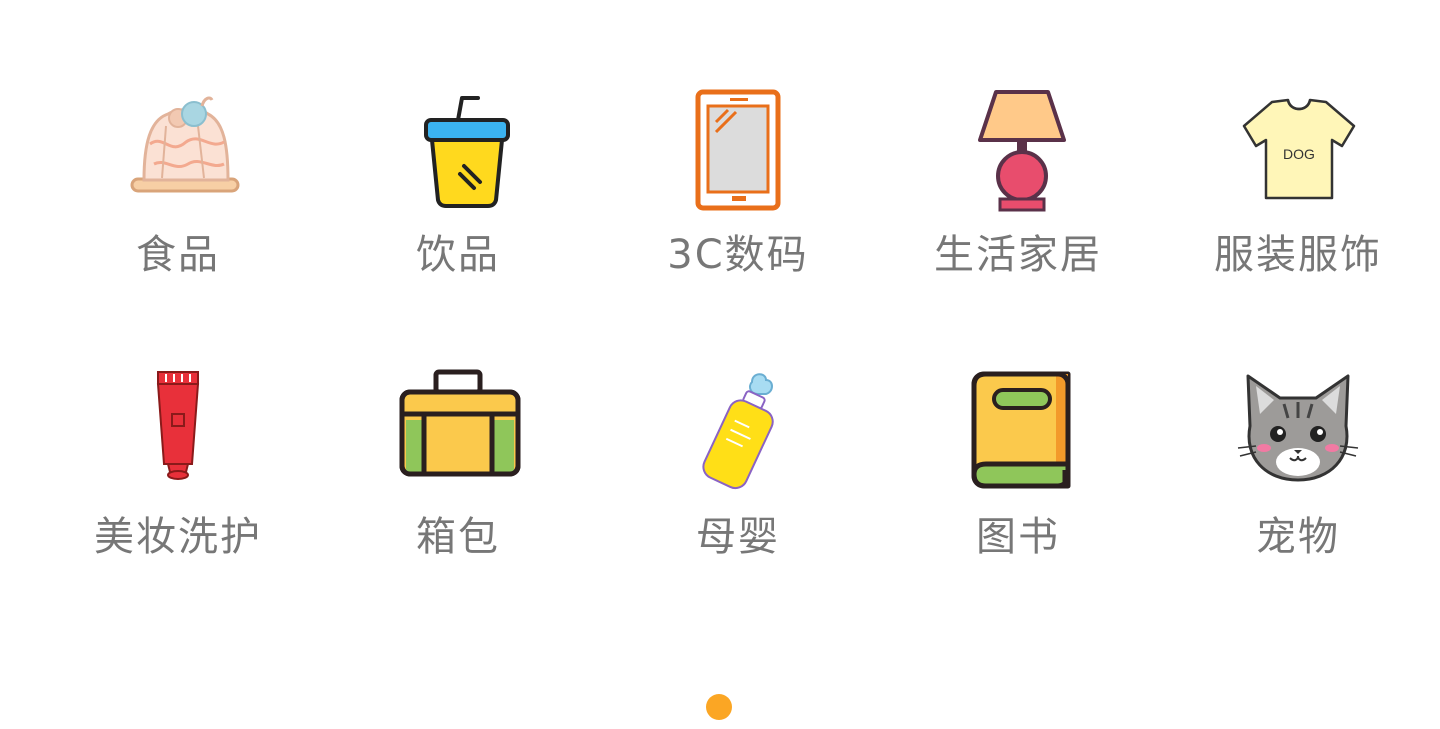  Describe the element at coordinates (178, 503) in the screenshot. I see `category-beauty: 美妆洗护` at that location.